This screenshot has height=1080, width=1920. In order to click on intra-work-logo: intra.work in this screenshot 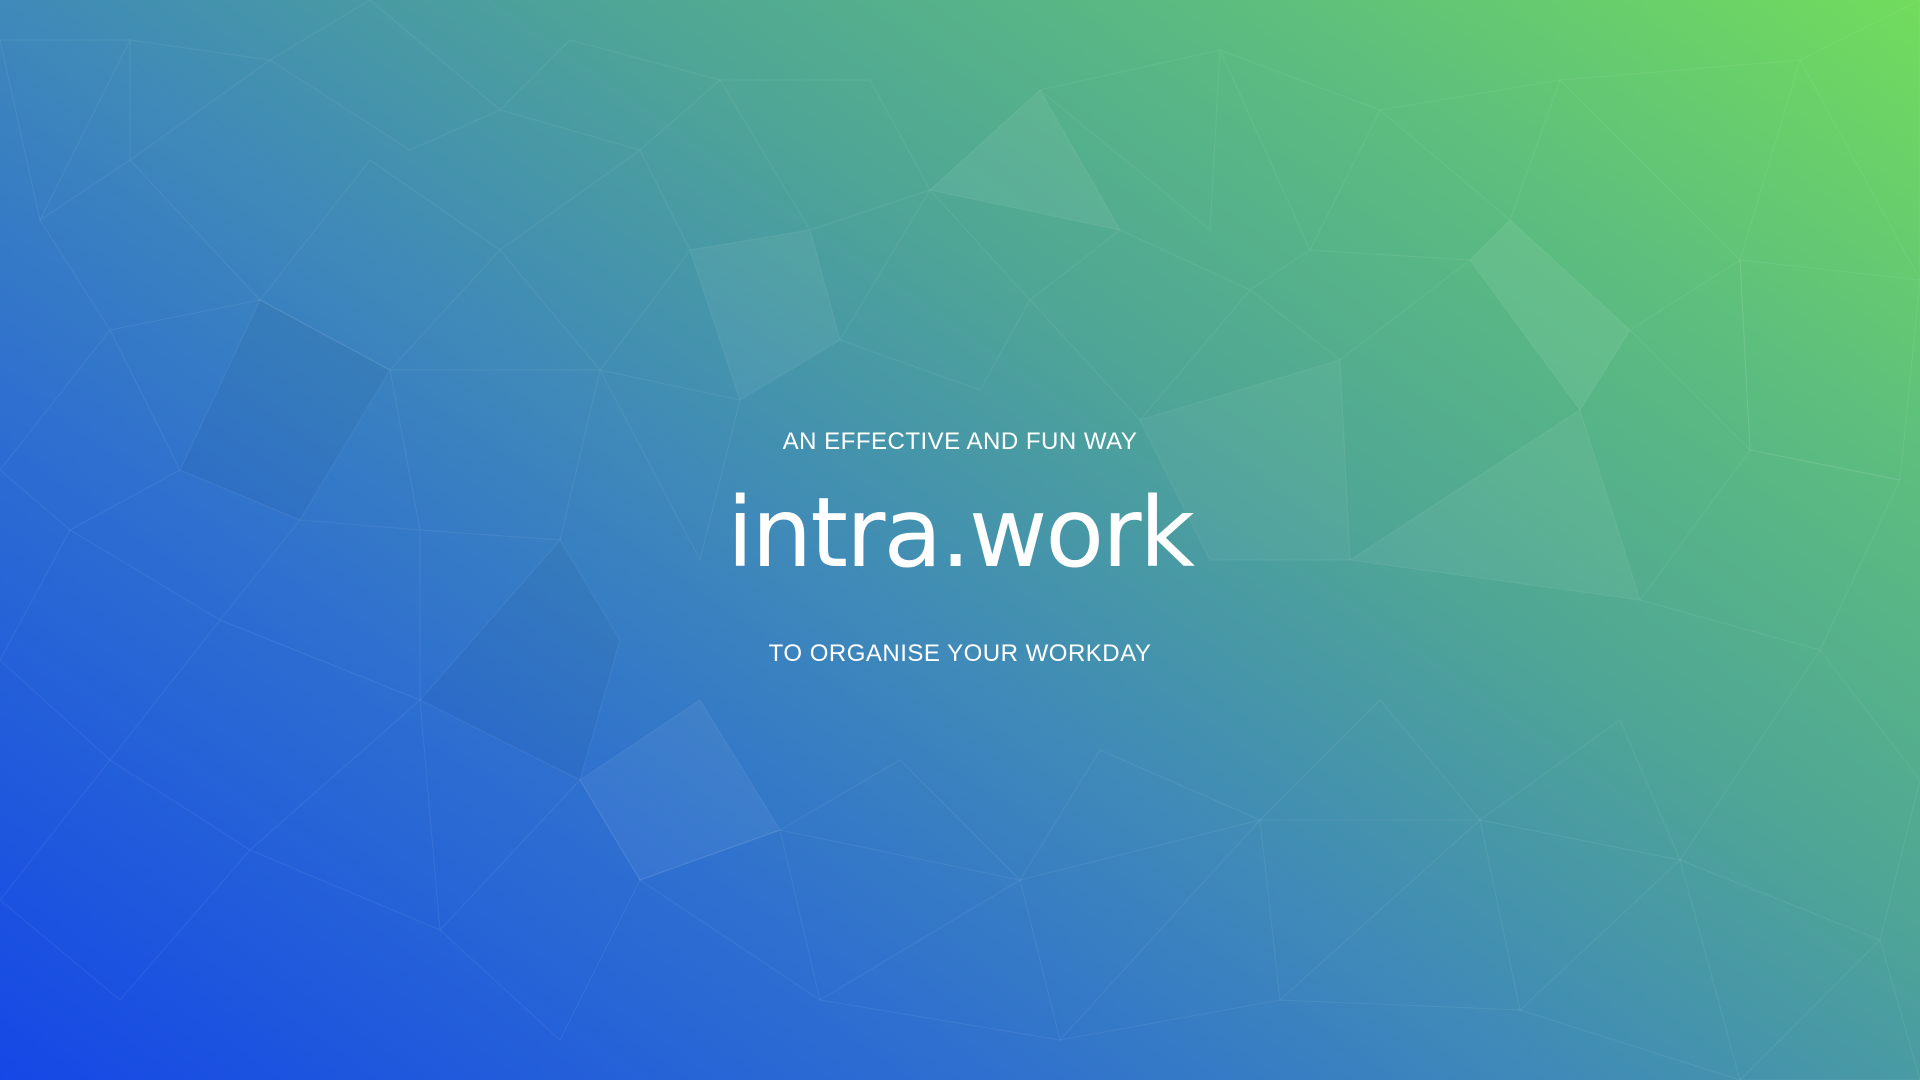, I will do `click(960, 533)`.